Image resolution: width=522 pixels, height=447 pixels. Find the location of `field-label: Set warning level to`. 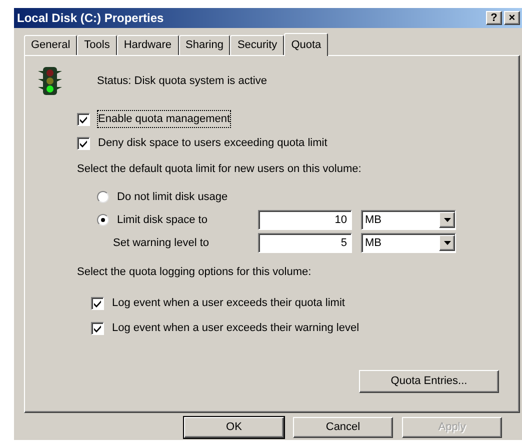

field-label: Set warning level to is located at coordinates (161, 243).